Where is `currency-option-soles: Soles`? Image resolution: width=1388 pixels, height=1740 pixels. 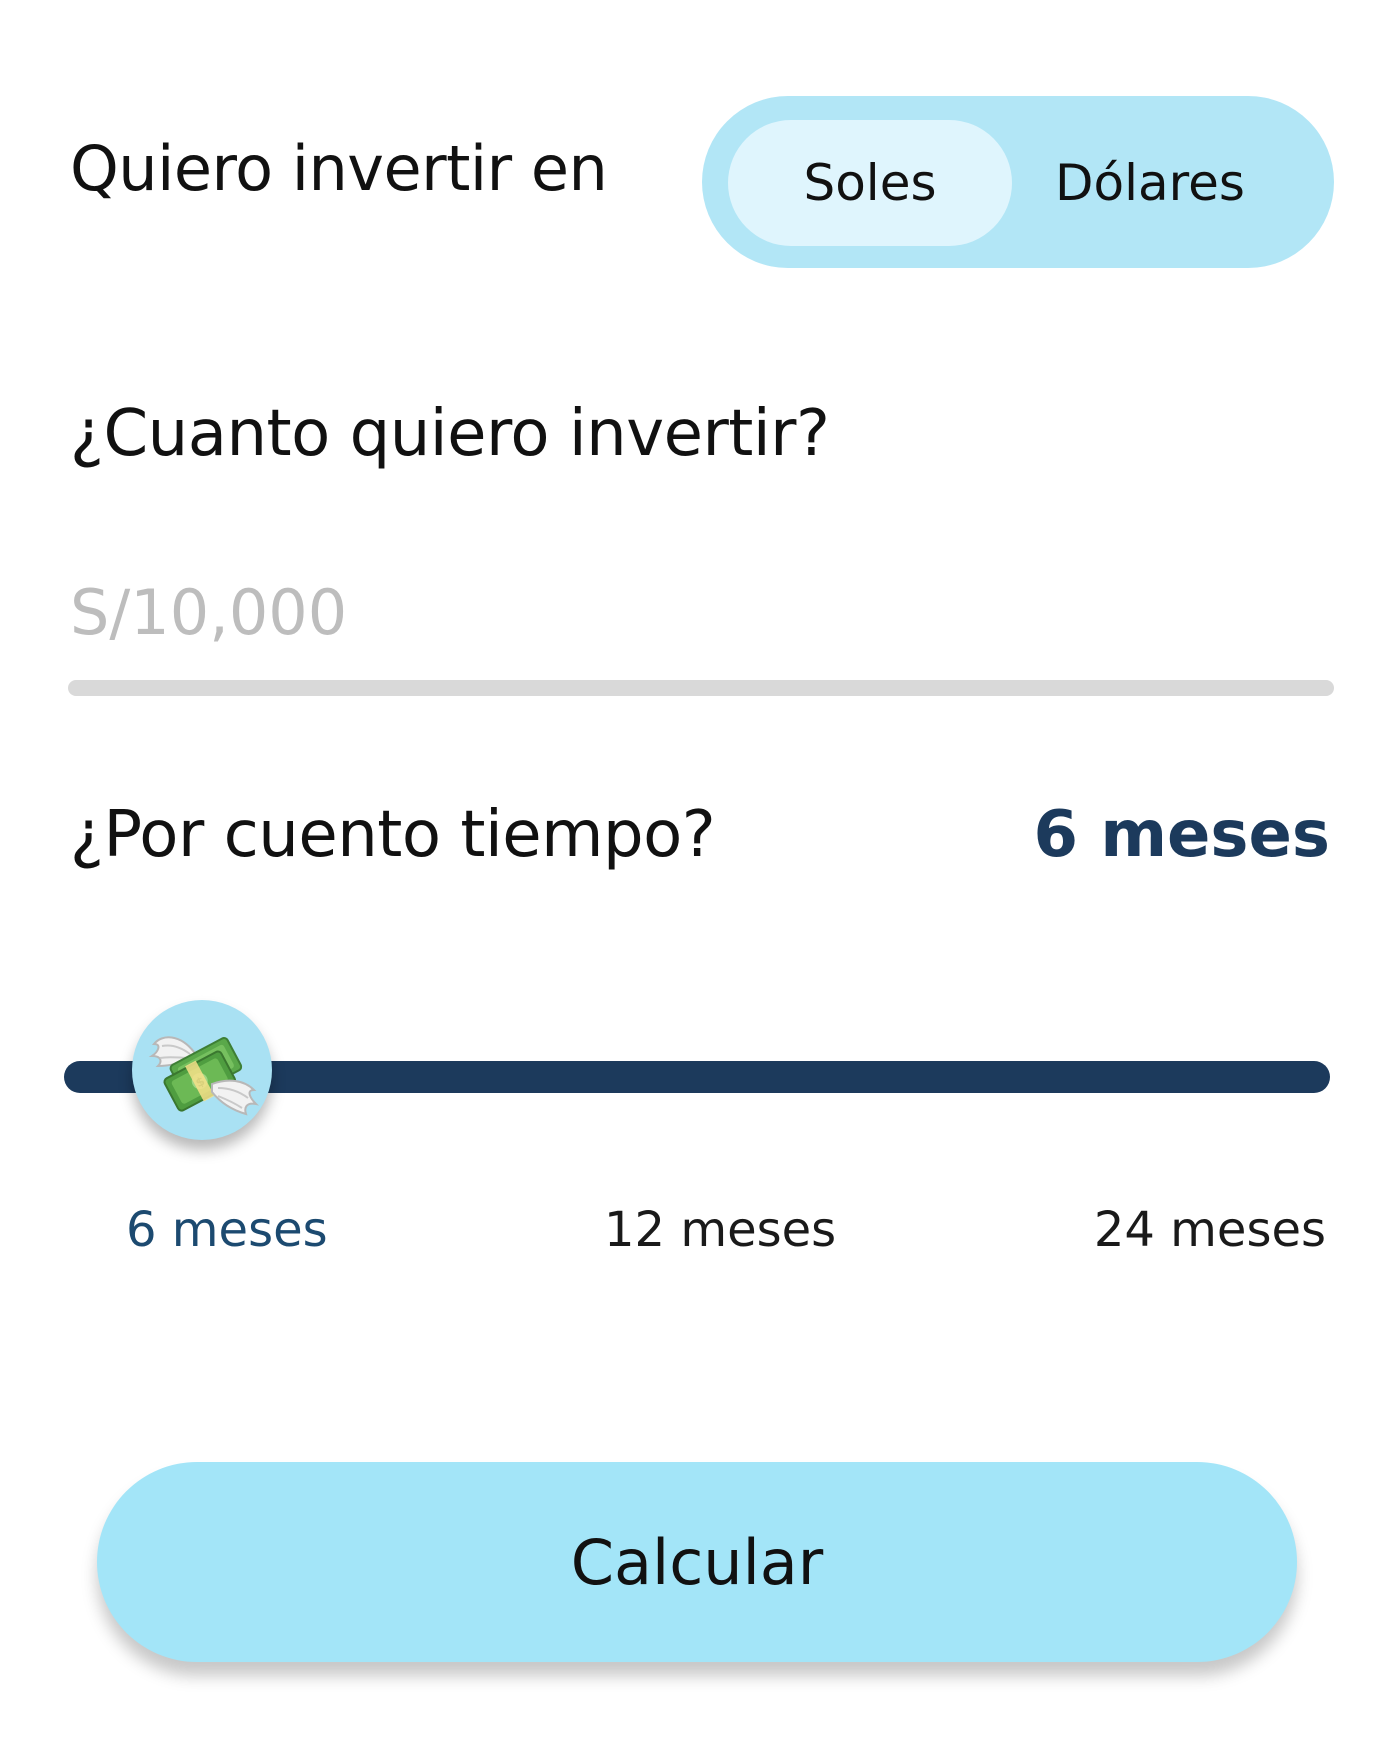 currency-option-soles: Soles is located at coordinates (870, 183).